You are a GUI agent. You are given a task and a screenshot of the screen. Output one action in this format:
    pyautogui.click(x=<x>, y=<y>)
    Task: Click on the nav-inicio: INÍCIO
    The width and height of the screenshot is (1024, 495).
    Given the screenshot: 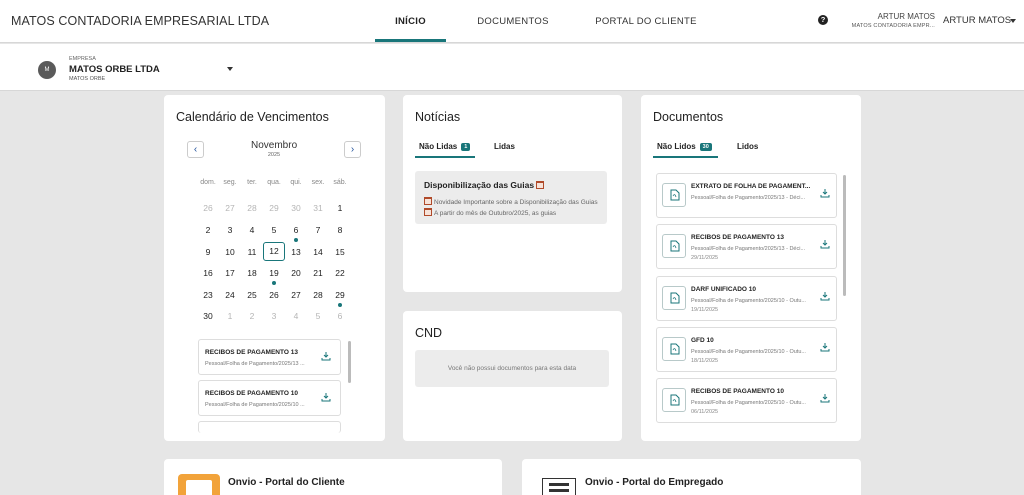 What is the action you would take?
    pyautogui.click(x=410, y=21)
    